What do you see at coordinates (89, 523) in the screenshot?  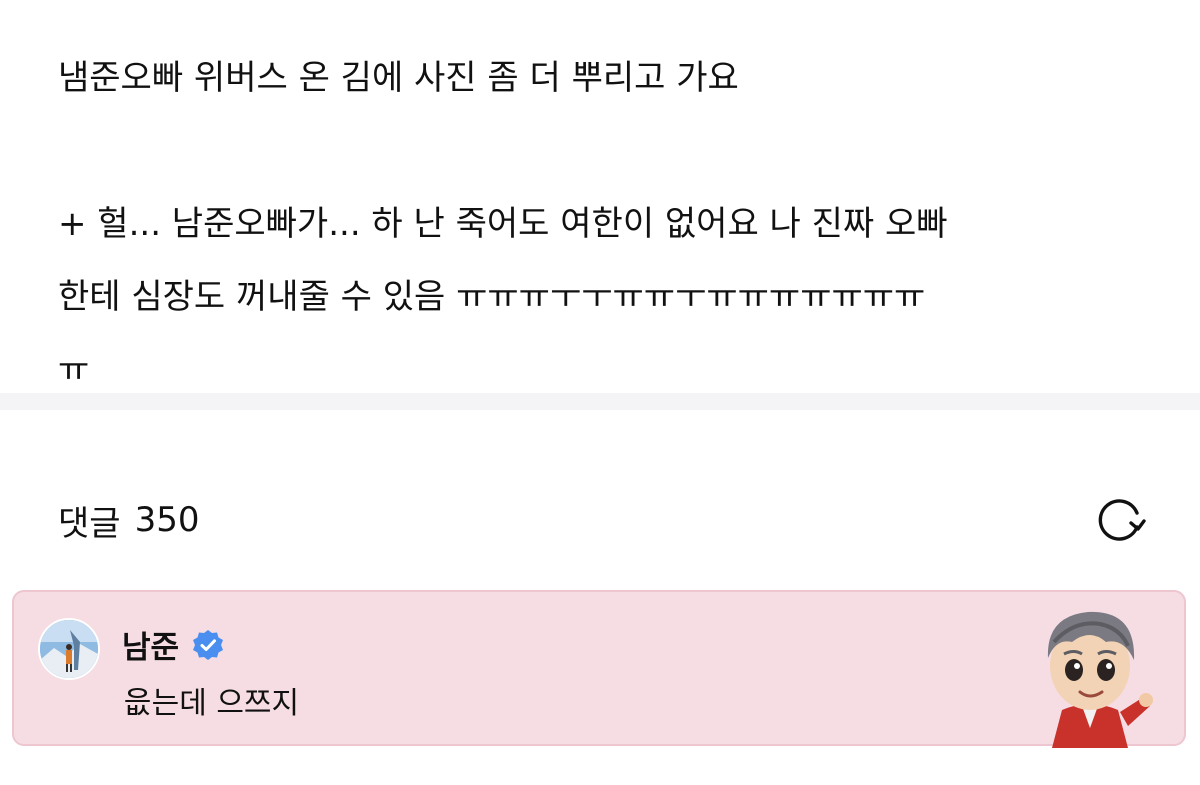 I see `comments-label: 댓글` at bounding box center [89, 523].